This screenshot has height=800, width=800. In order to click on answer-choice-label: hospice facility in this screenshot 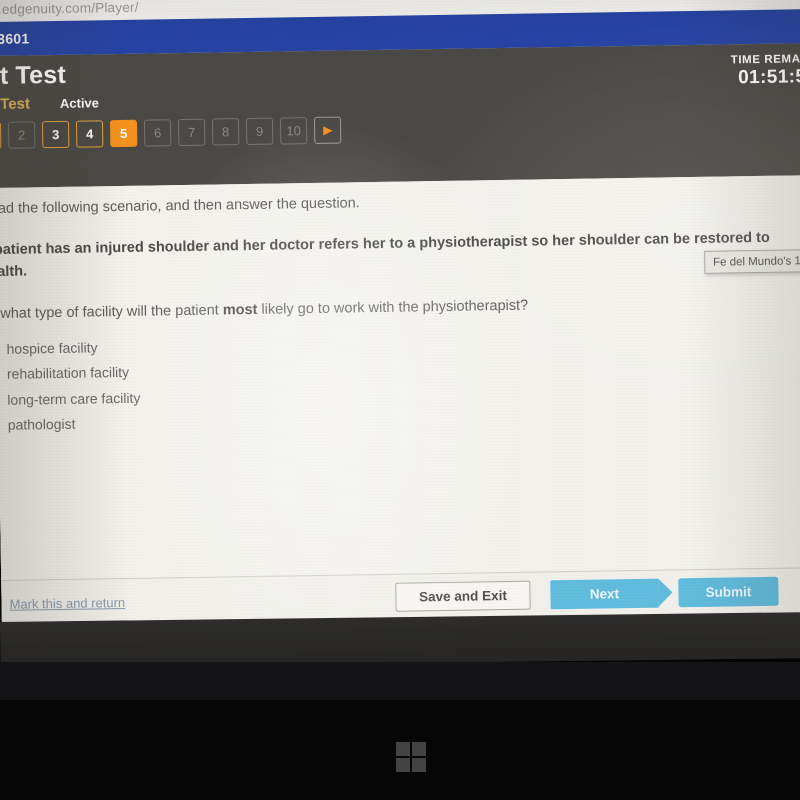, I will do `click(52, 348)`.